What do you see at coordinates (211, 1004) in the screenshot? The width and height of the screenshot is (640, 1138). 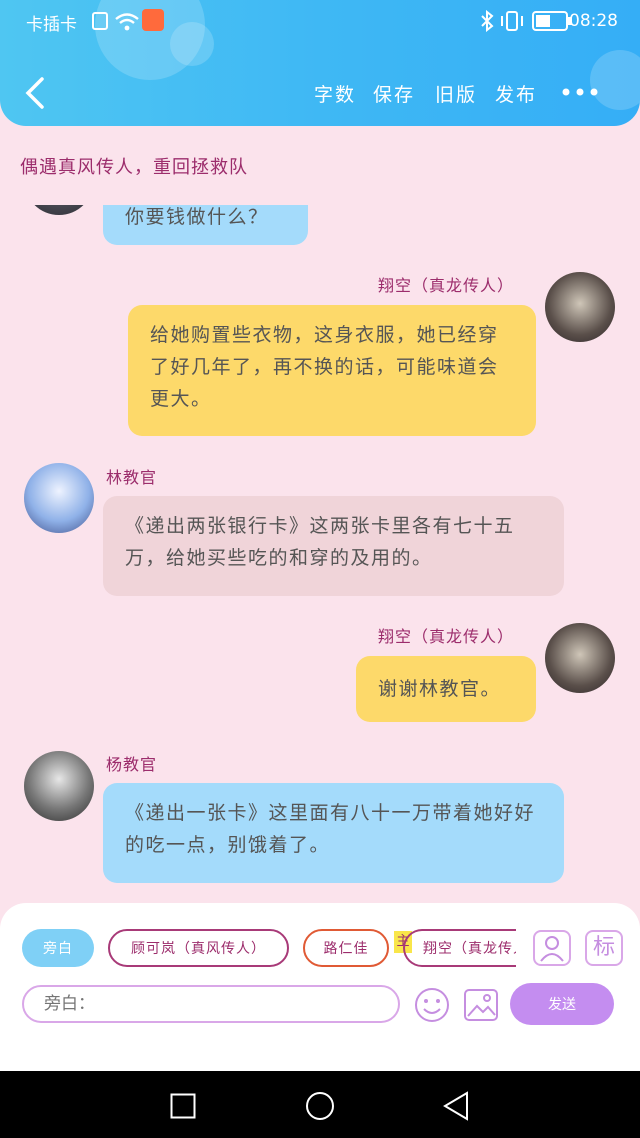 I see `message-input` at bounding box center [211, 1004].